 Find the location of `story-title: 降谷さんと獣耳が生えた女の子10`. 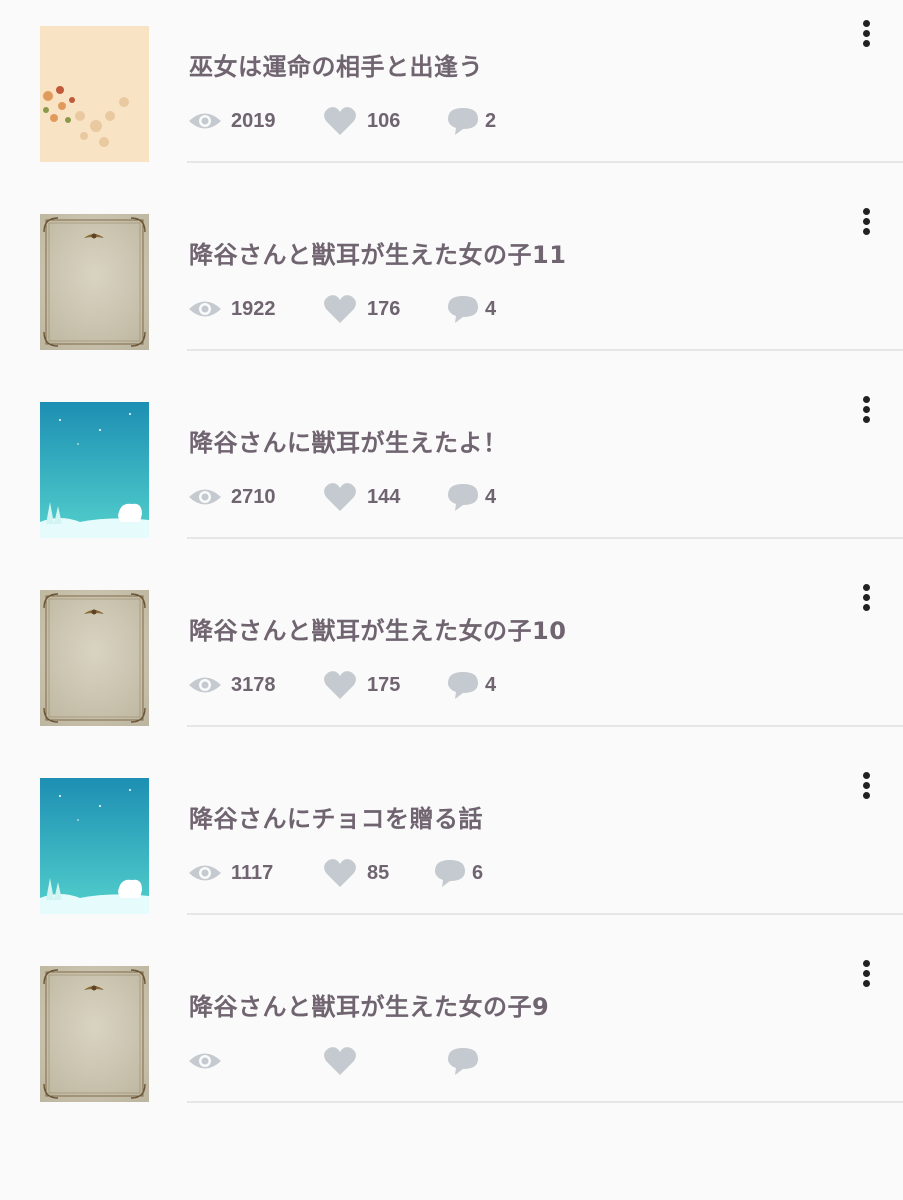

story-title: 降谷さんと獣耳が生えた女の子10 is located at coordinates (377, 628).